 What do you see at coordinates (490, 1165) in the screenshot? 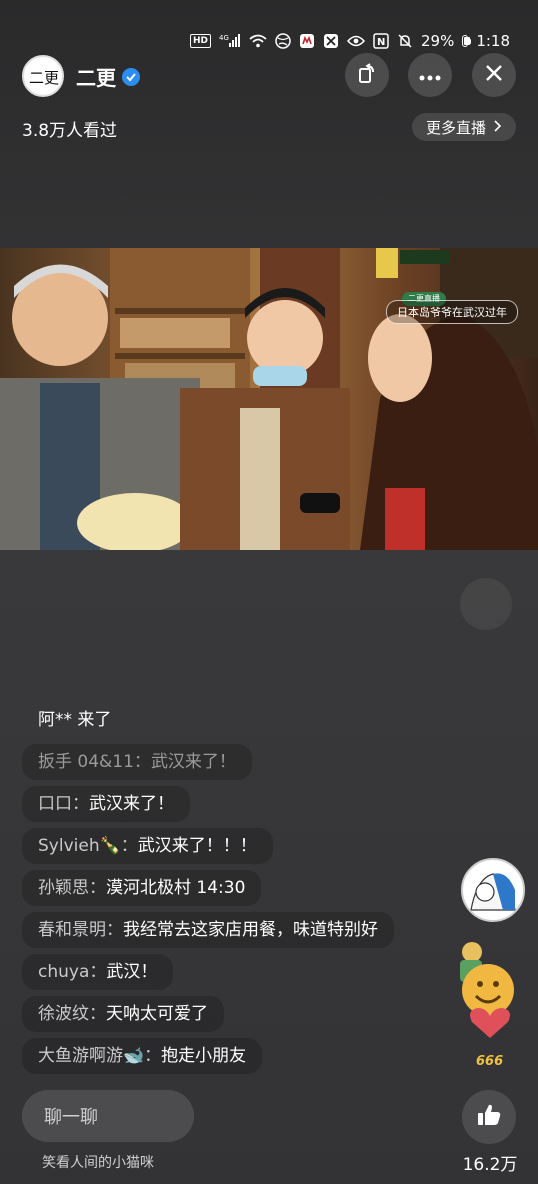
I see `like-count: 16.2万` at bounding box center [490, 1165].